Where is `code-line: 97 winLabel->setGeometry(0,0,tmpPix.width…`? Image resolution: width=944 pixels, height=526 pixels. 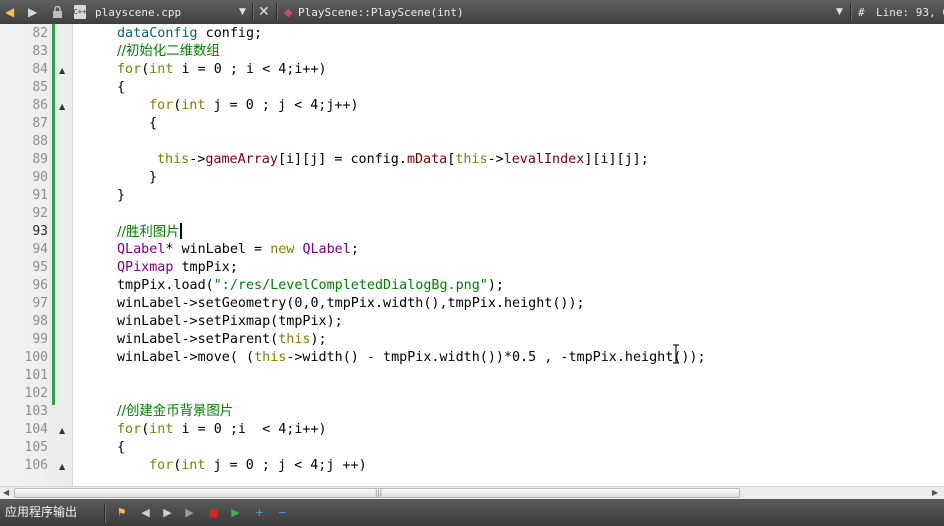
code-line: 97 winLabel->setGeometry(0,0,tmpPix.width… is located at coordinates (472, 304).